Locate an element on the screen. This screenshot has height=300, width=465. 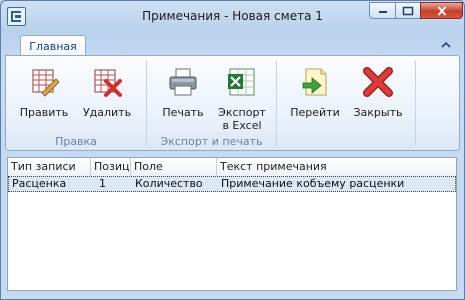
goto-button: Перейти is located at coordinates (315, 97).